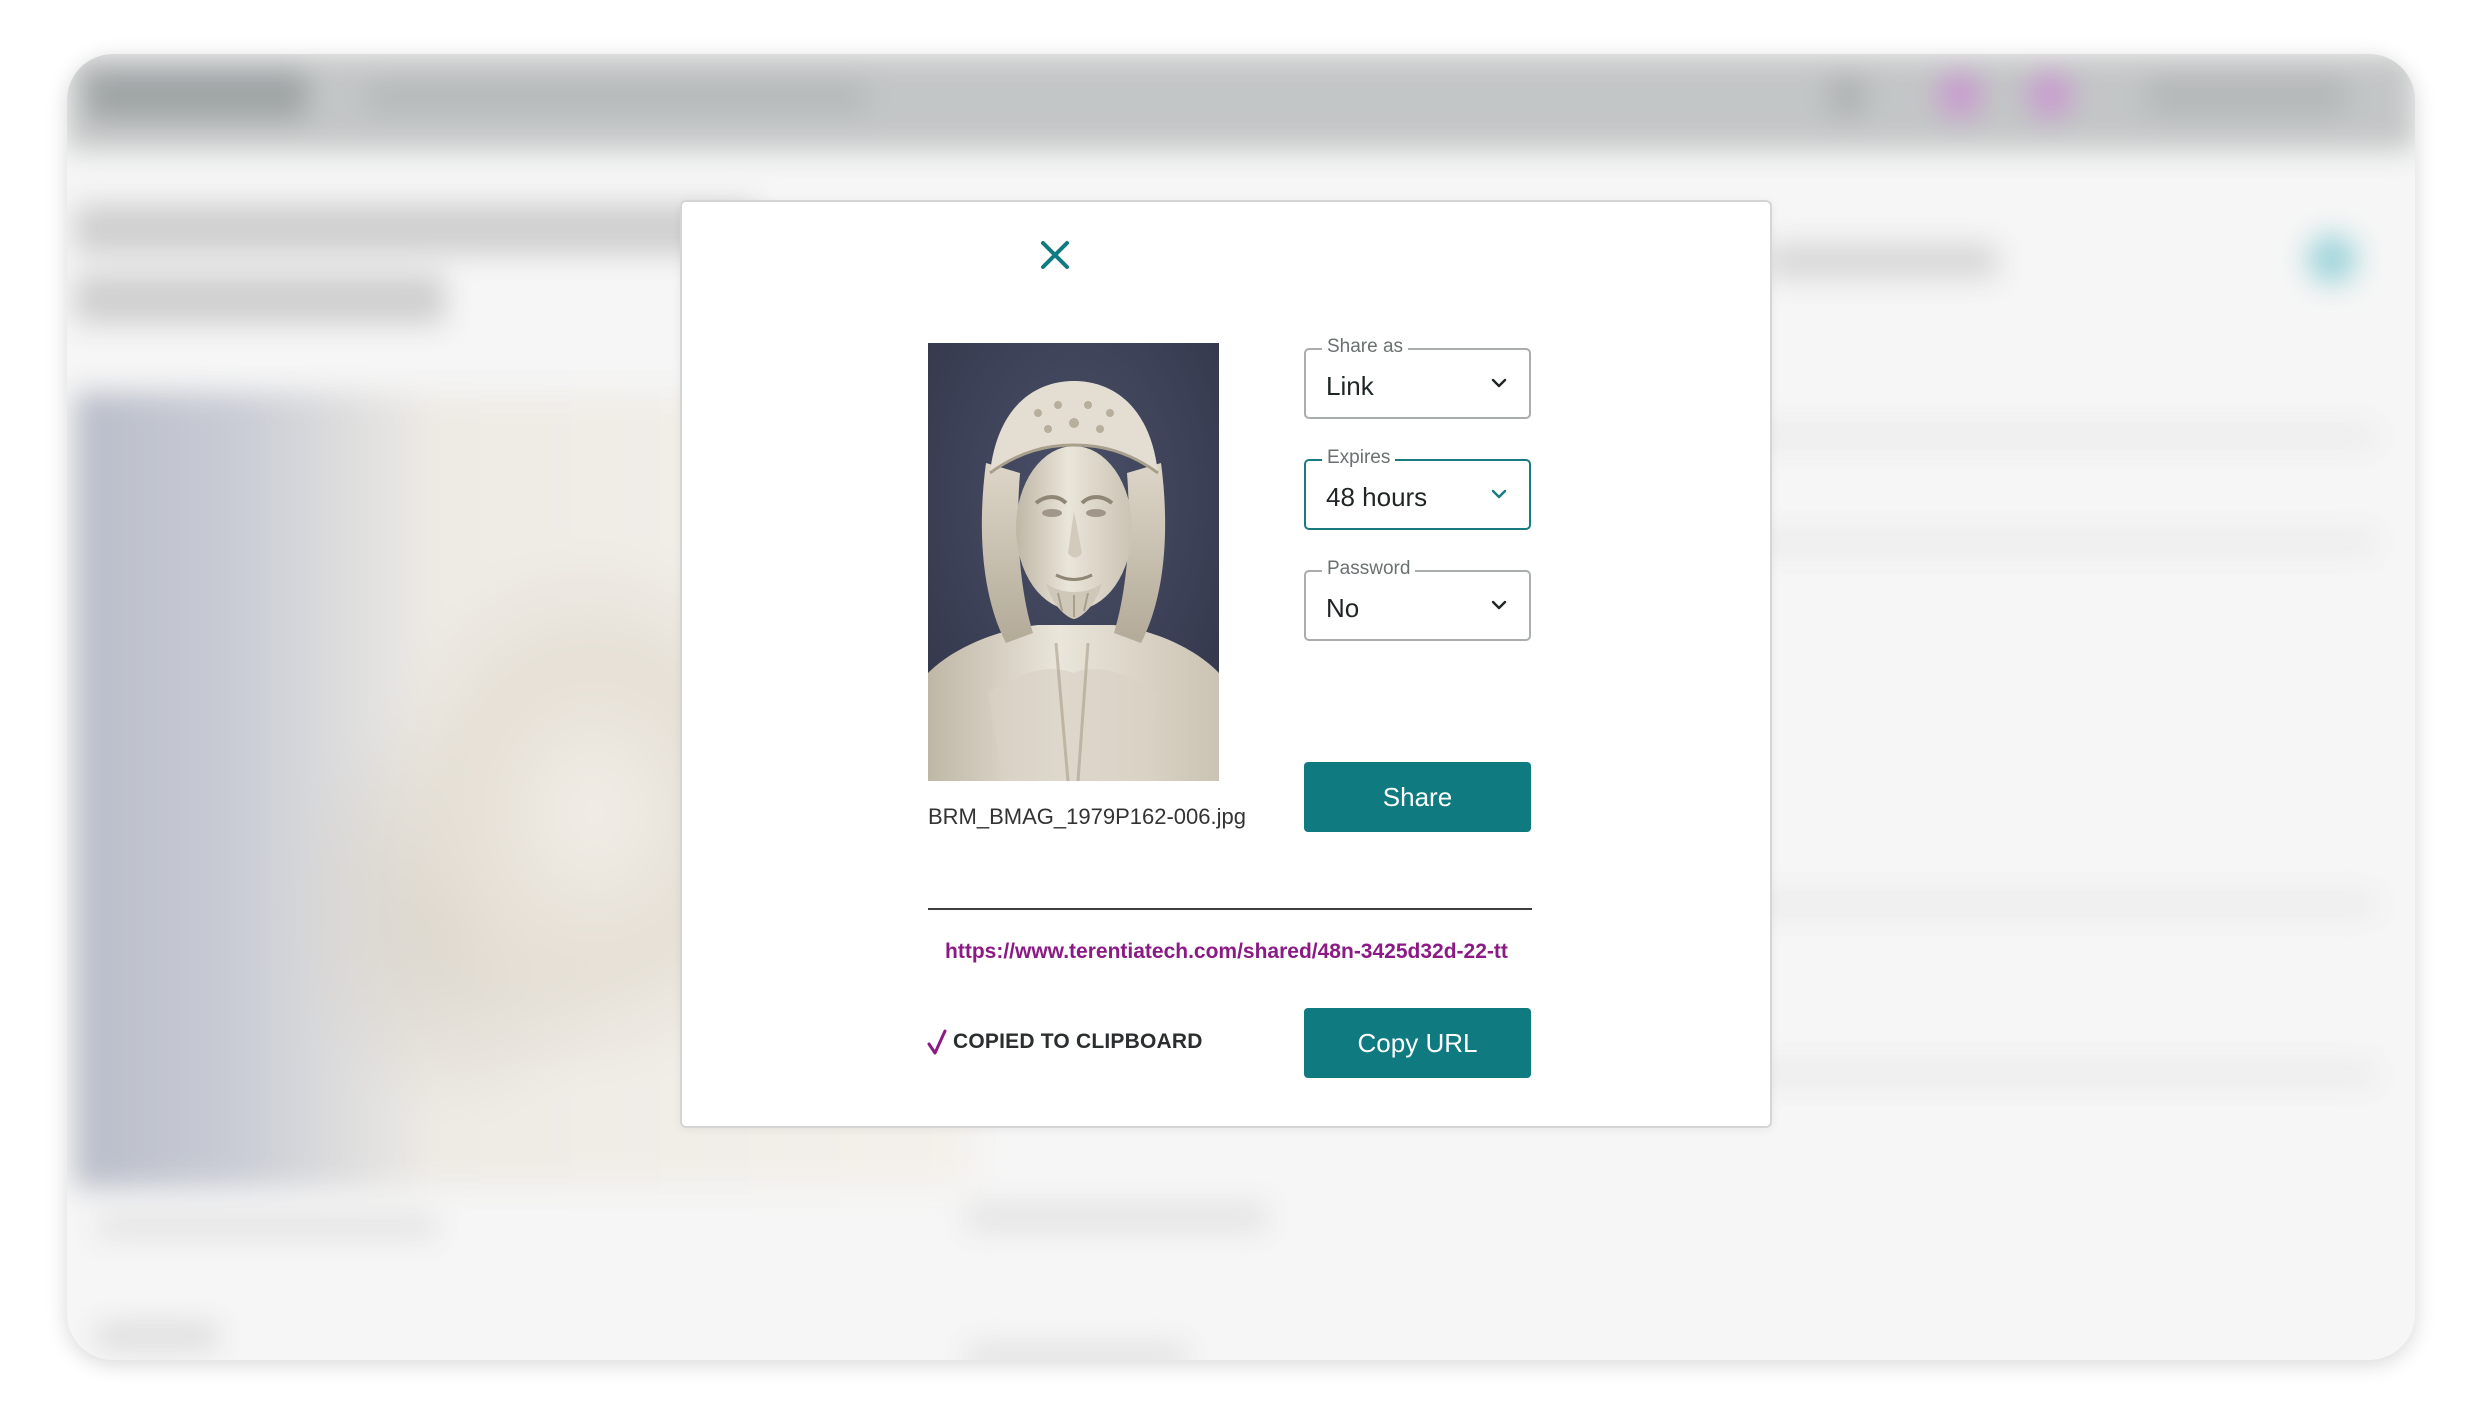 The height and width of the screenshot is (1418, 2482). I want to click on share-button: Share, so click(1417, 797).